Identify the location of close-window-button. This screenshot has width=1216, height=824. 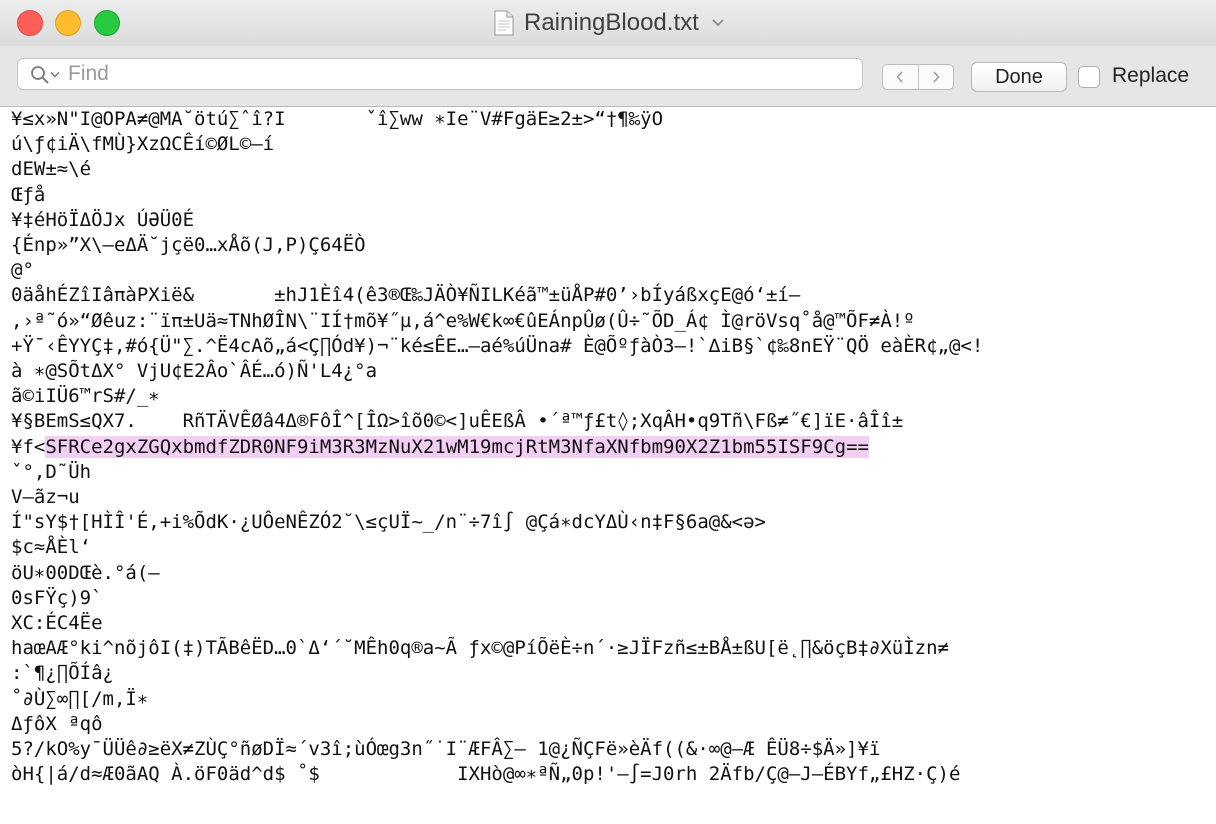
(30, 23).